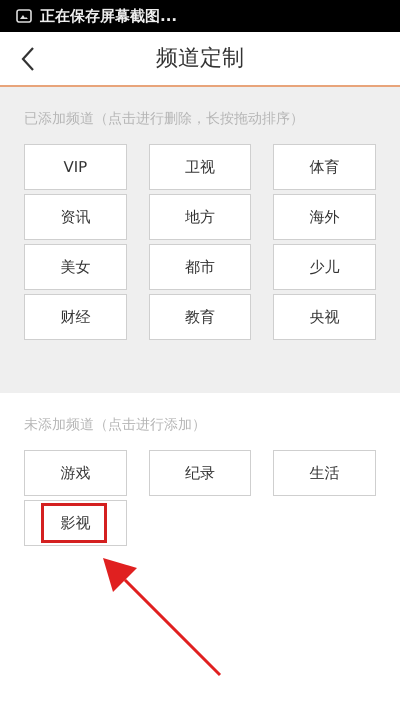  What do you see at coordinates (24, 16) in the screenshot?
I see `image-icon` at bounding box center [24, 16].